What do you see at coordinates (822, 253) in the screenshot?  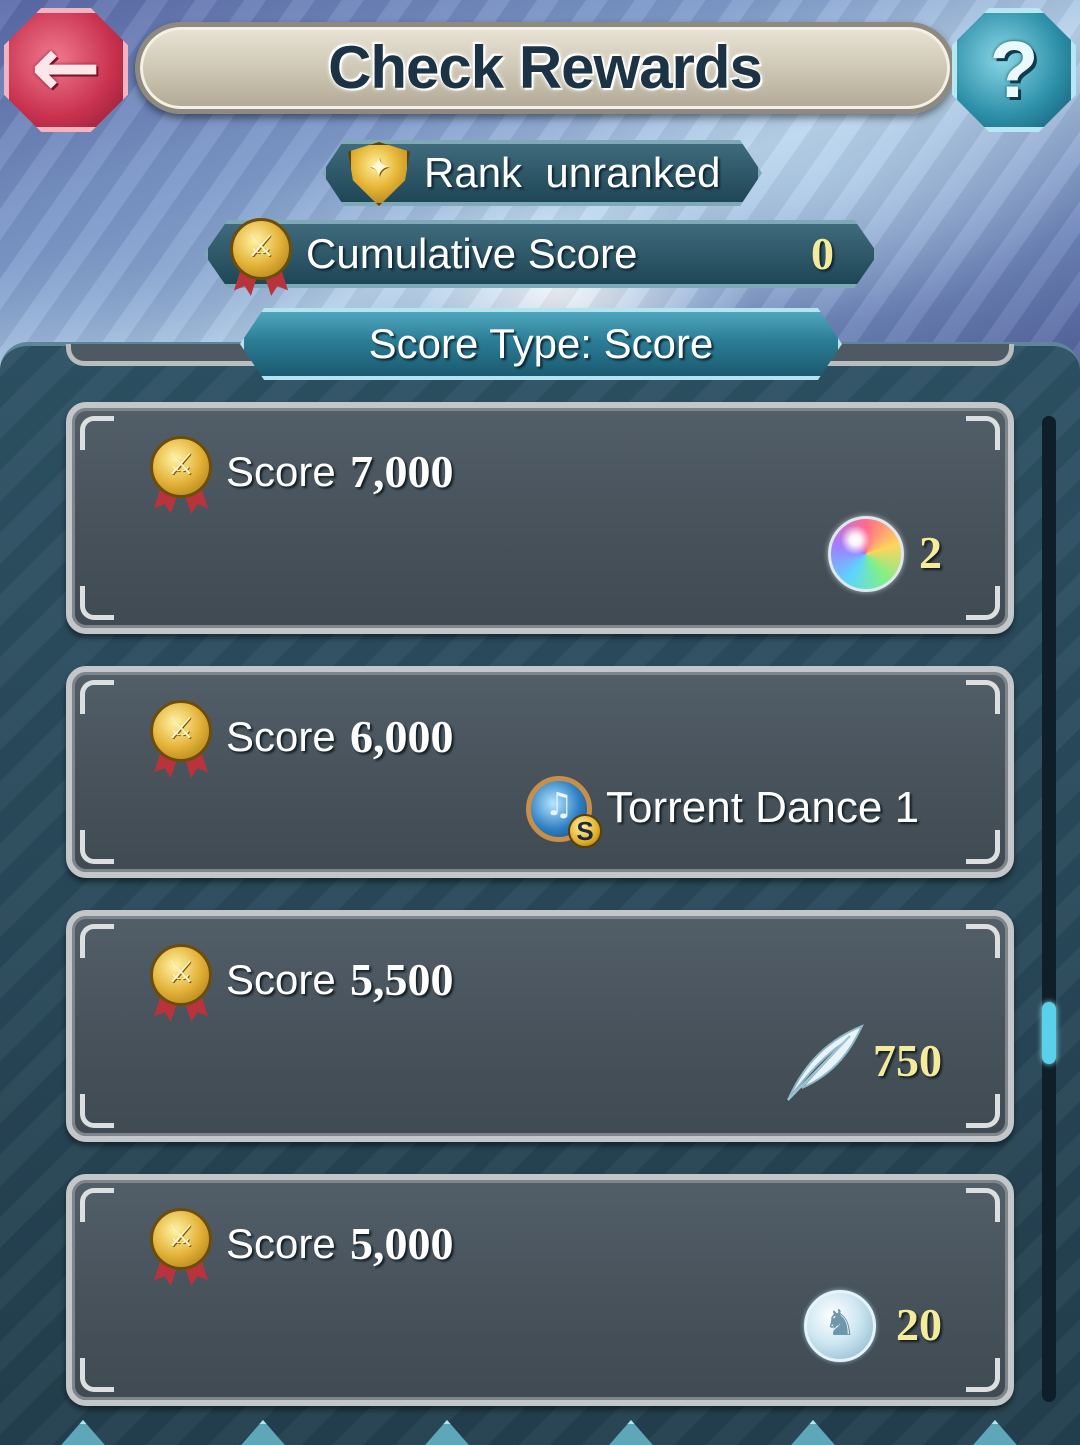 I see `cumulative-score-value: 0` at bounding box center [822, 253].